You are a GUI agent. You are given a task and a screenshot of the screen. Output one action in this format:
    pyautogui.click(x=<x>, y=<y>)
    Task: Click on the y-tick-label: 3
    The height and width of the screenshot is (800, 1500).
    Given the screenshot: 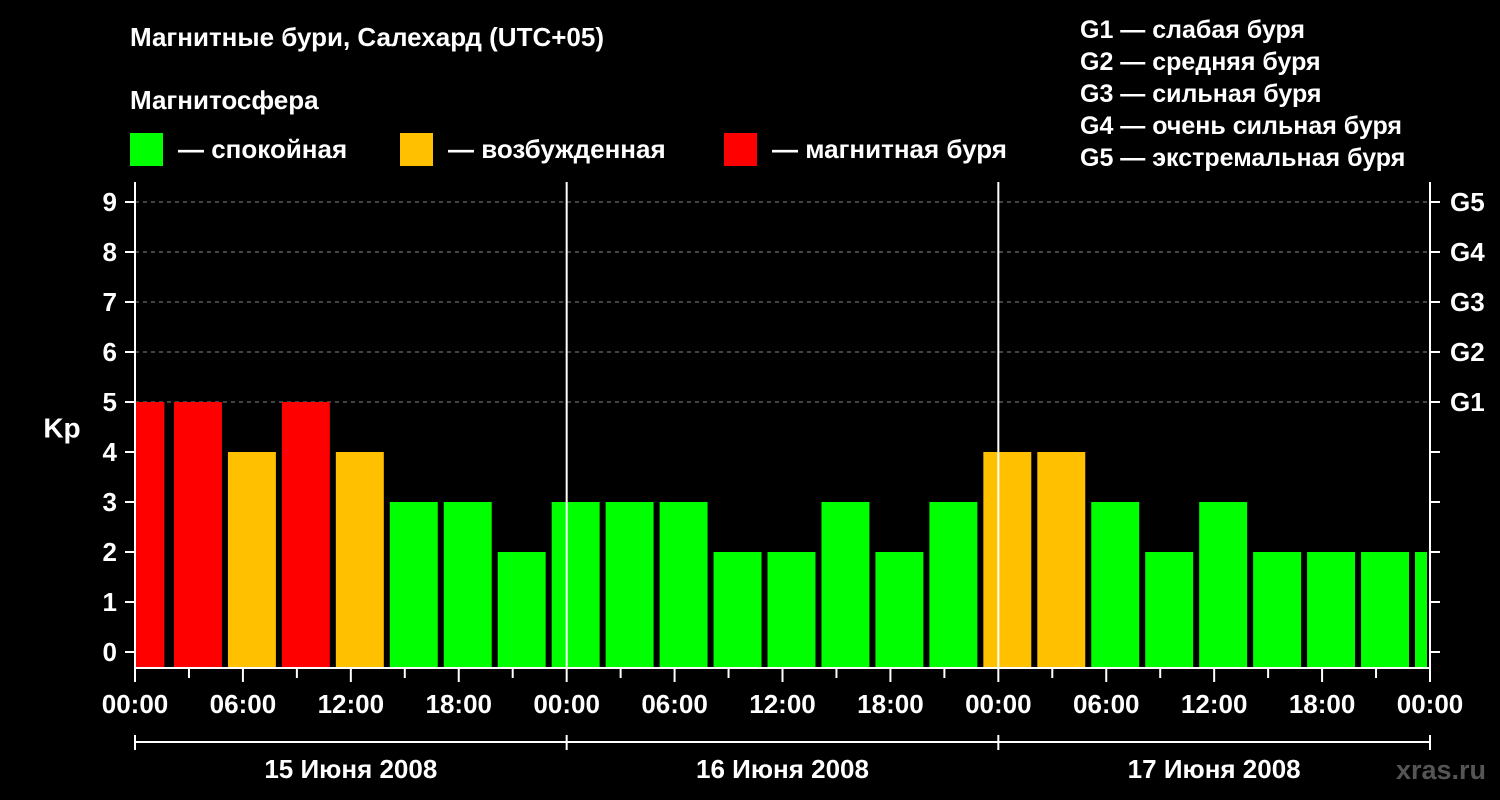 What is the action you would take?
    pyautogui.click(x=110, y=502)
    